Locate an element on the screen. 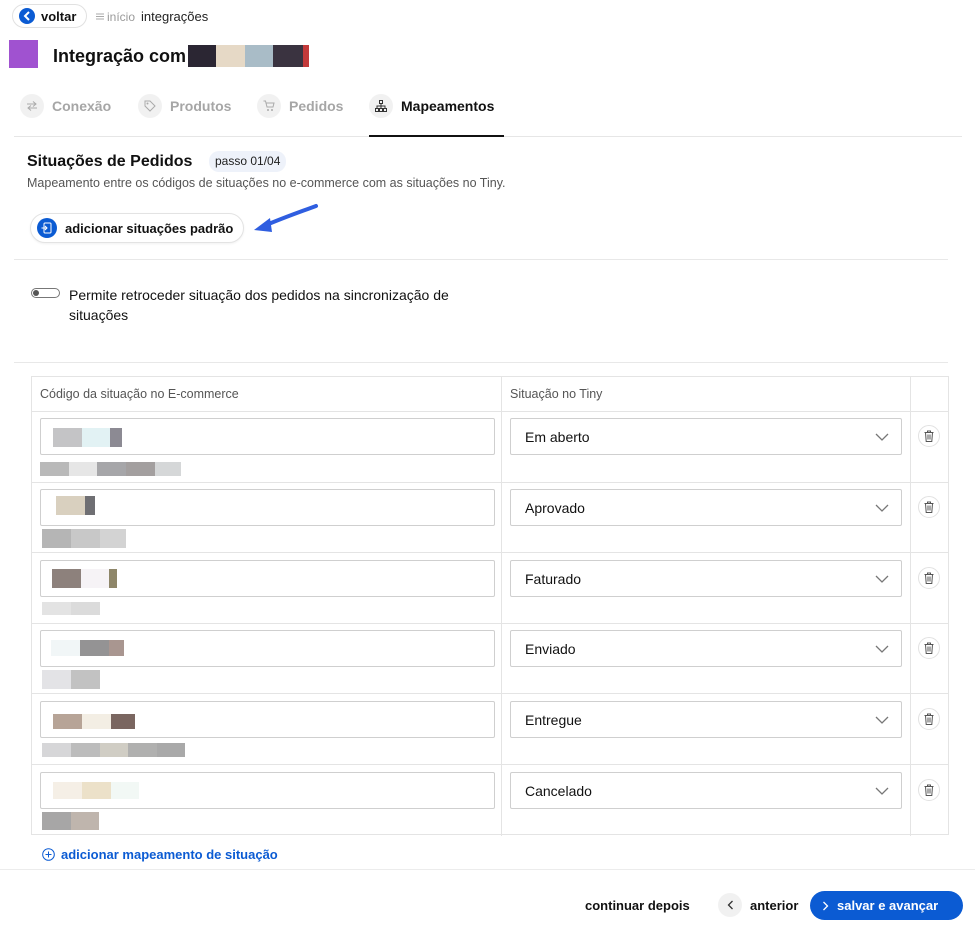  tab-bar: Conexão Produtos Pedidos Mapeamentos is located at coordinates (488, 112).